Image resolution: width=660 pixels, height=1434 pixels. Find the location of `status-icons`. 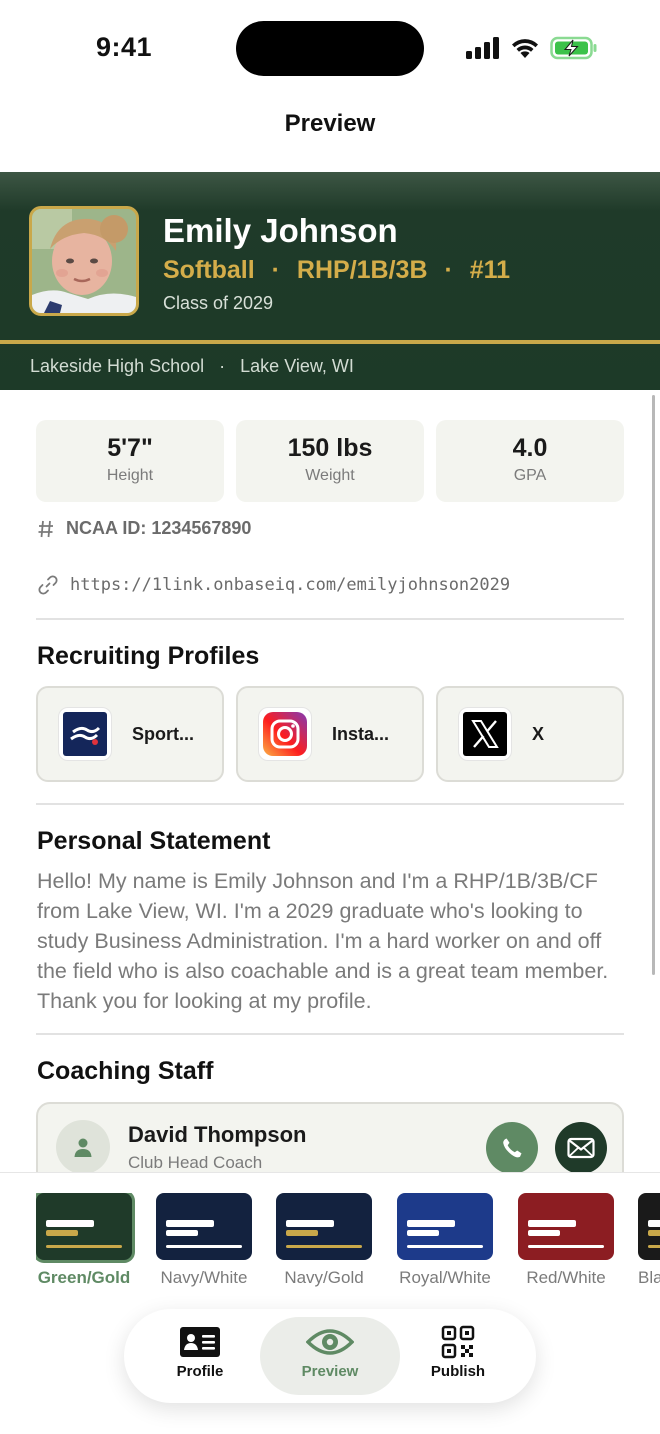

status-icons is located at coordinates (532, 48).